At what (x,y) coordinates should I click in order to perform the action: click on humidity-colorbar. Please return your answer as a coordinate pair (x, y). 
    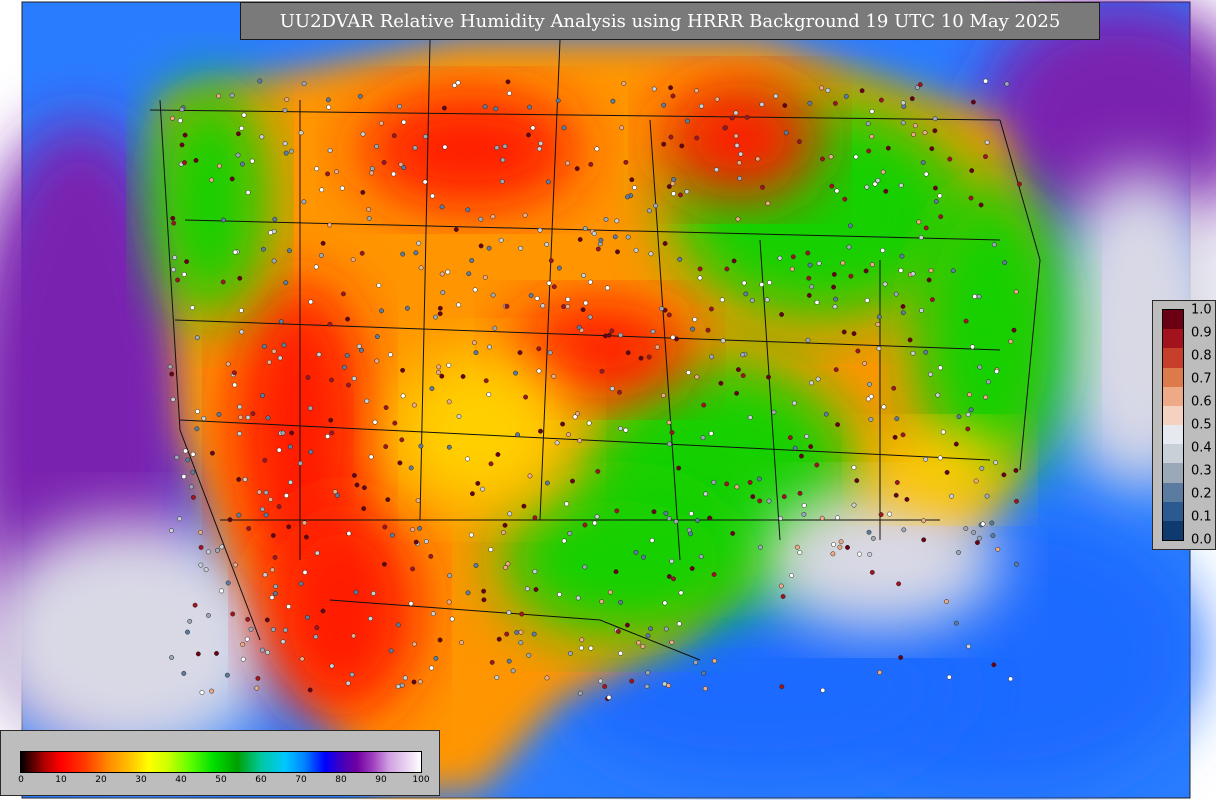
    Looking at the image, I should click on (221, 762).